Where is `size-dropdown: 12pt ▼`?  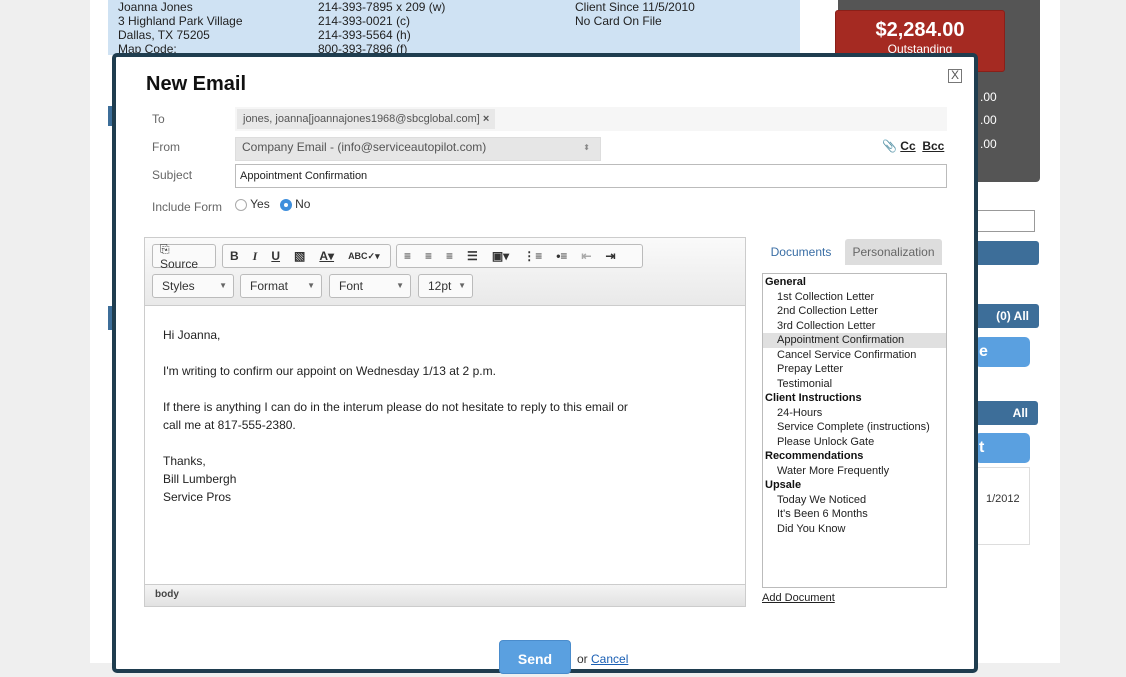 size-dropdown: 12pt ▼ is located at coordinates (445, 286).